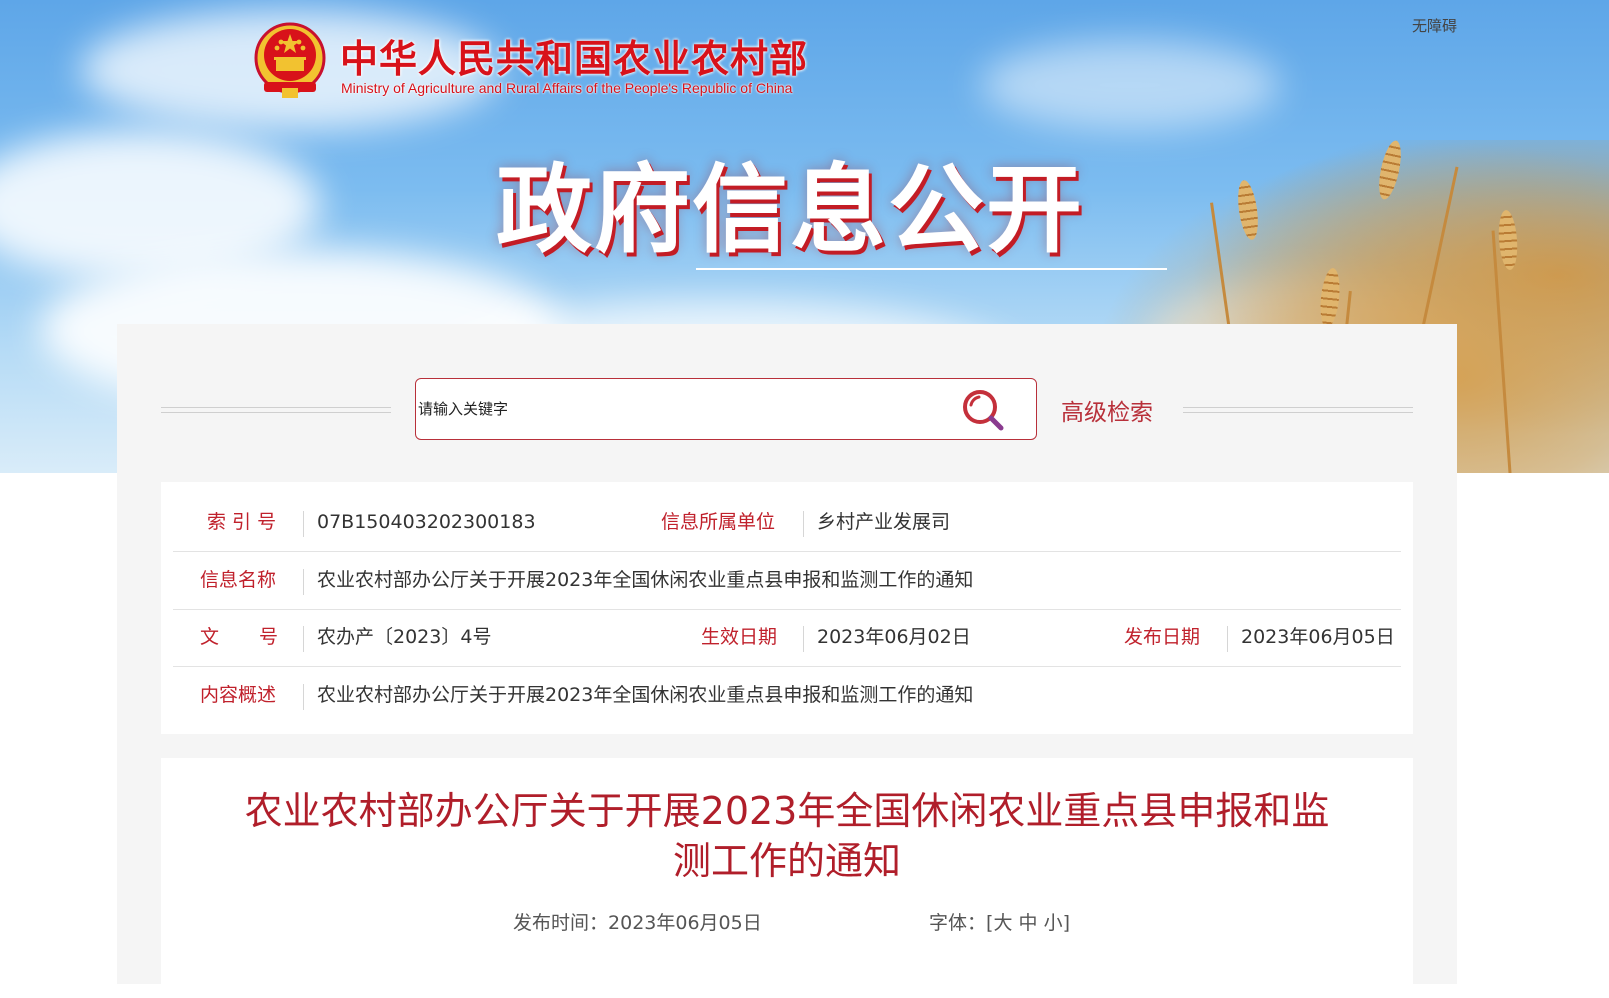  What do you see at coordinates (238, 580) in the screenshot?
I see `info-name-label: 信息名称` at bounding box center [238, 580].